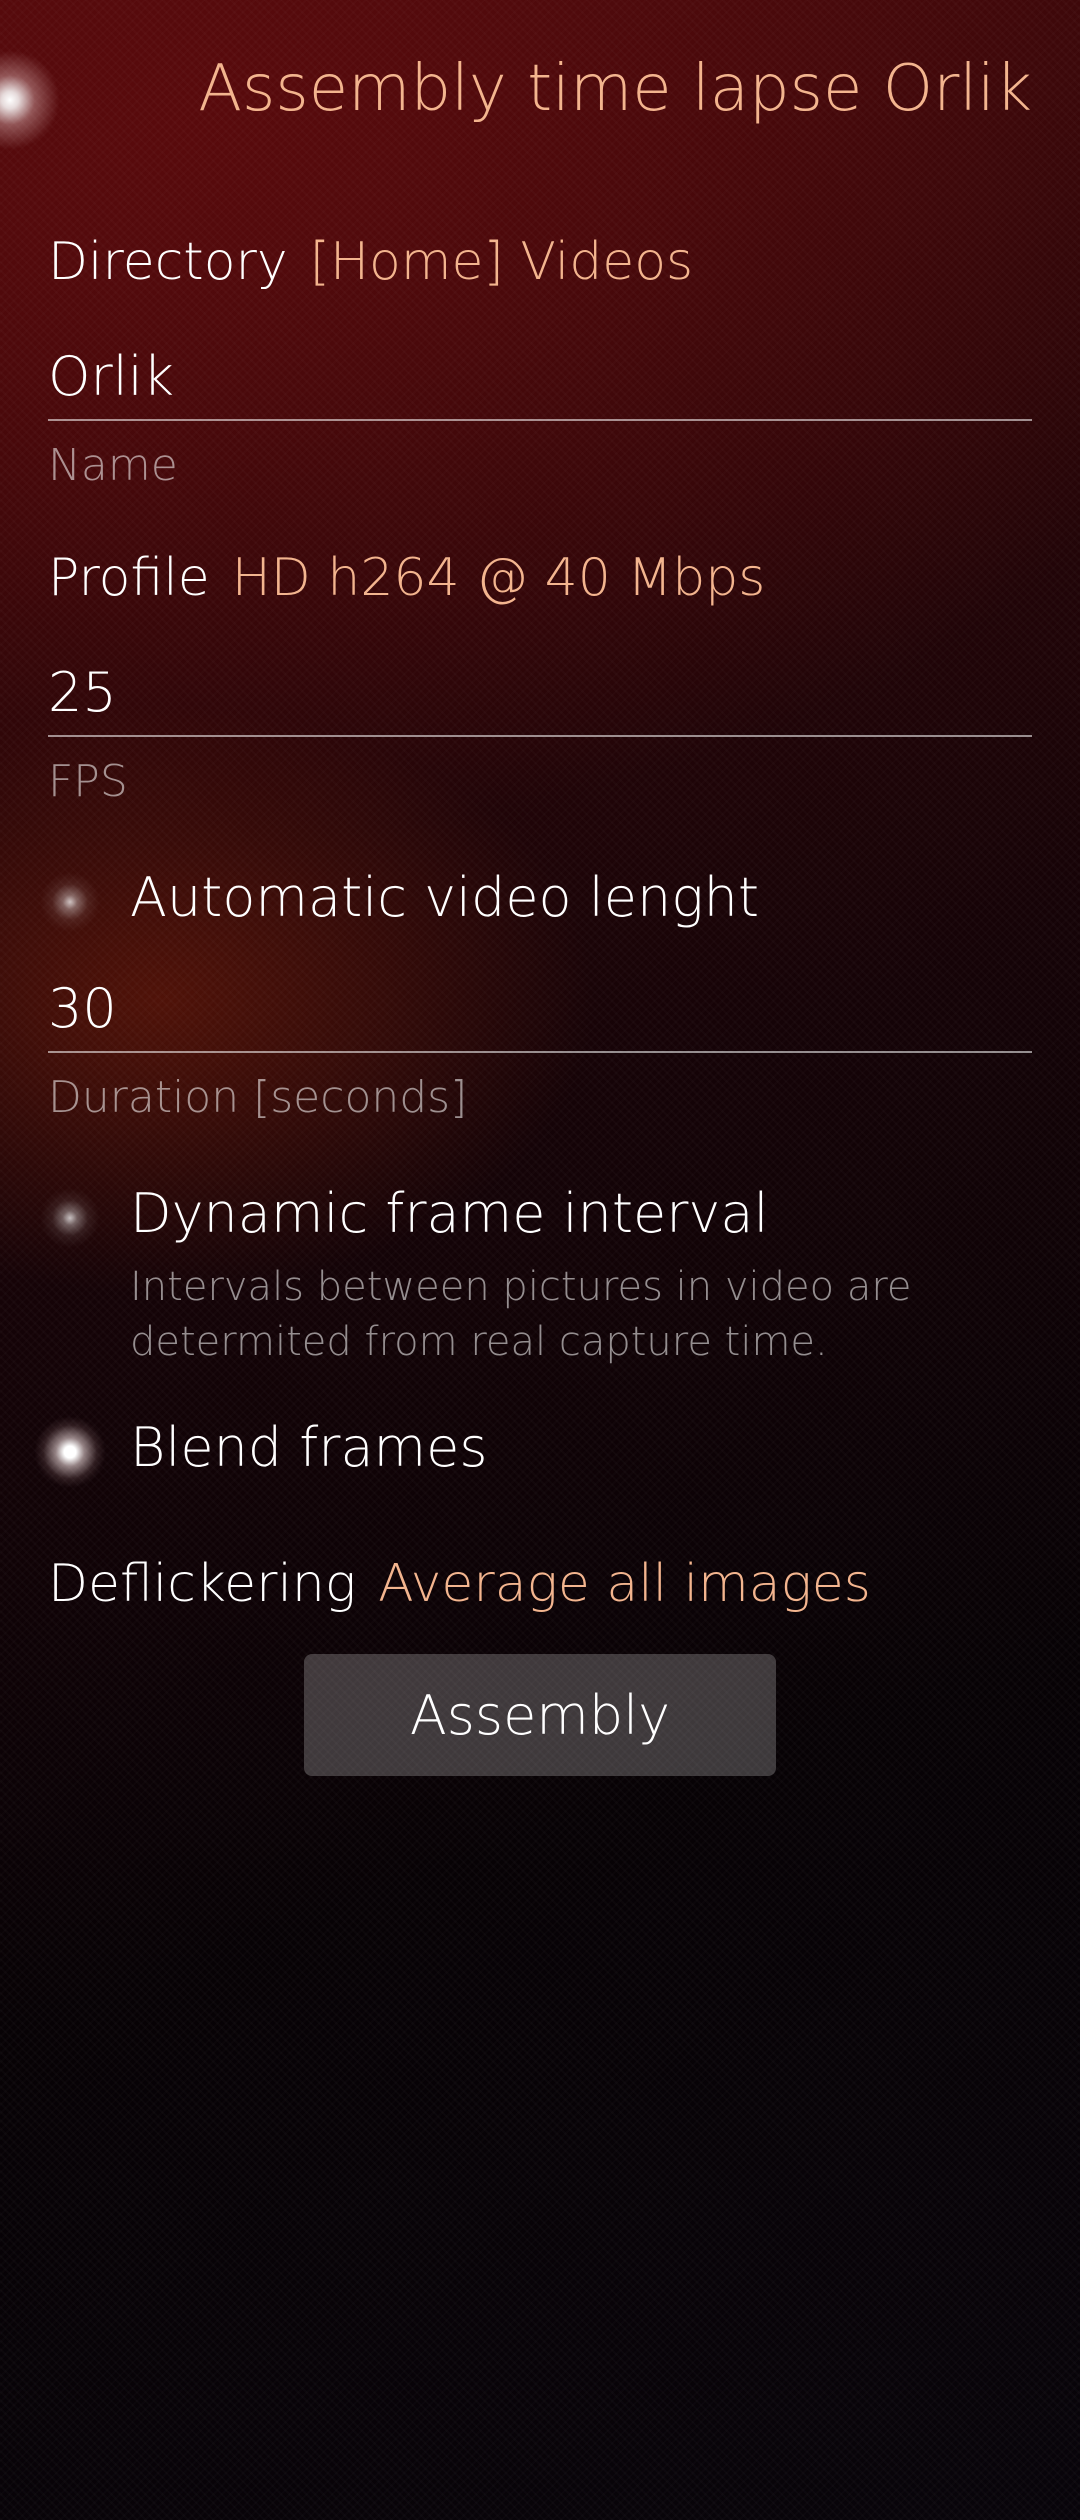 The height and width of the screenshot is (2520, 1080). I want to click on blend-frames-label: Blend frames, so click(309, 1447).